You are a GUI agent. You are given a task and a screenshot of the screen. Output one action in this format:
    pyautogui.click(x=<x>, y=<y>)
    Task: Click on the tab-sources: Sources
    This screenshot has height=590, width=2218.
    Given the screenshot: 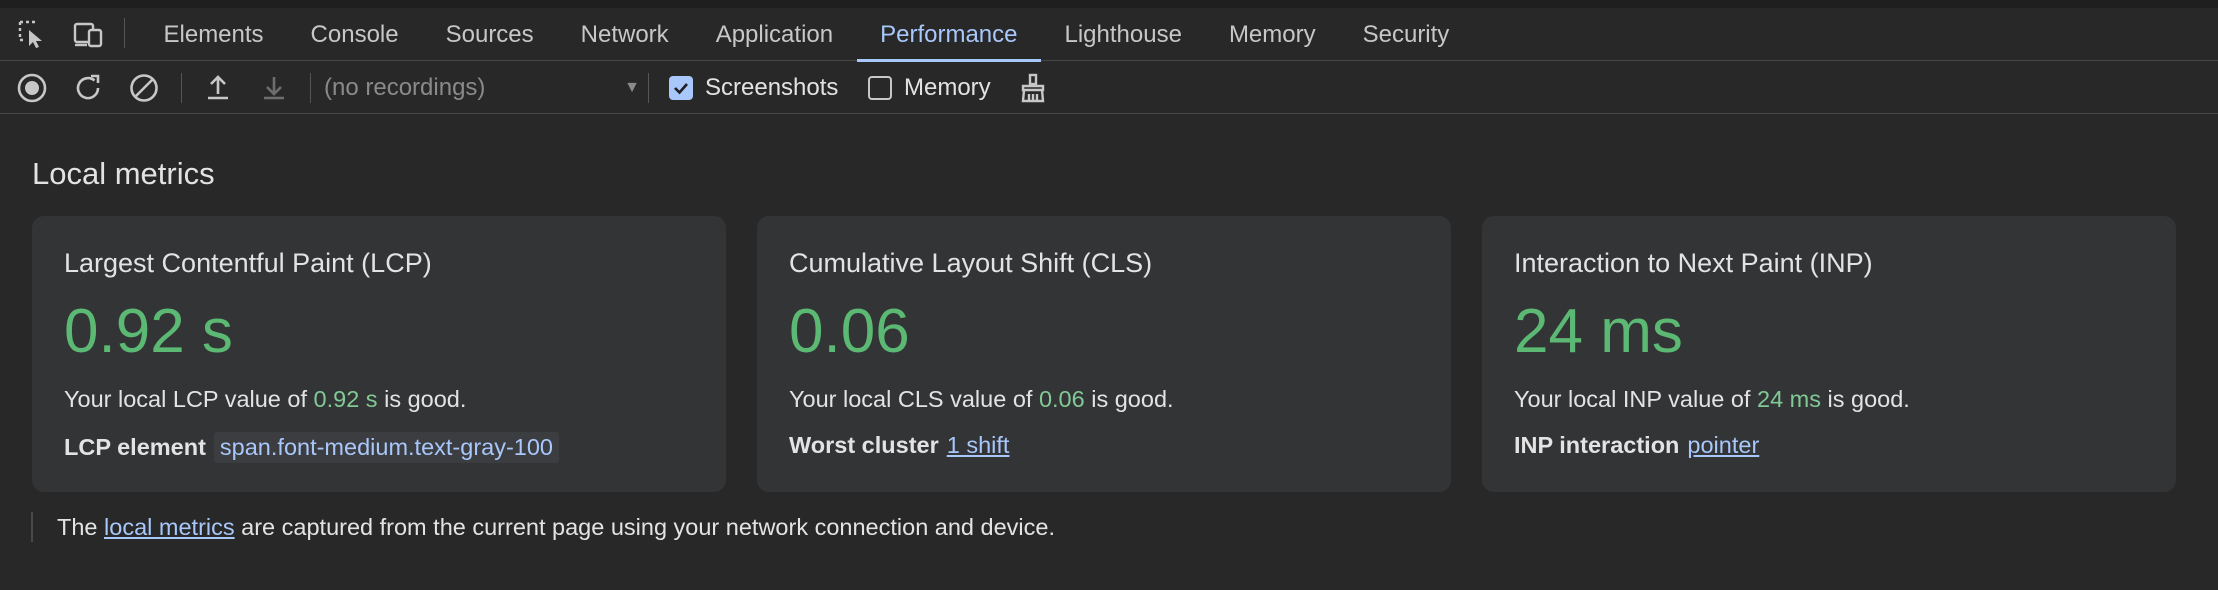 What is the action you would take?
    pyautogui.click(x=489, y=34)
    